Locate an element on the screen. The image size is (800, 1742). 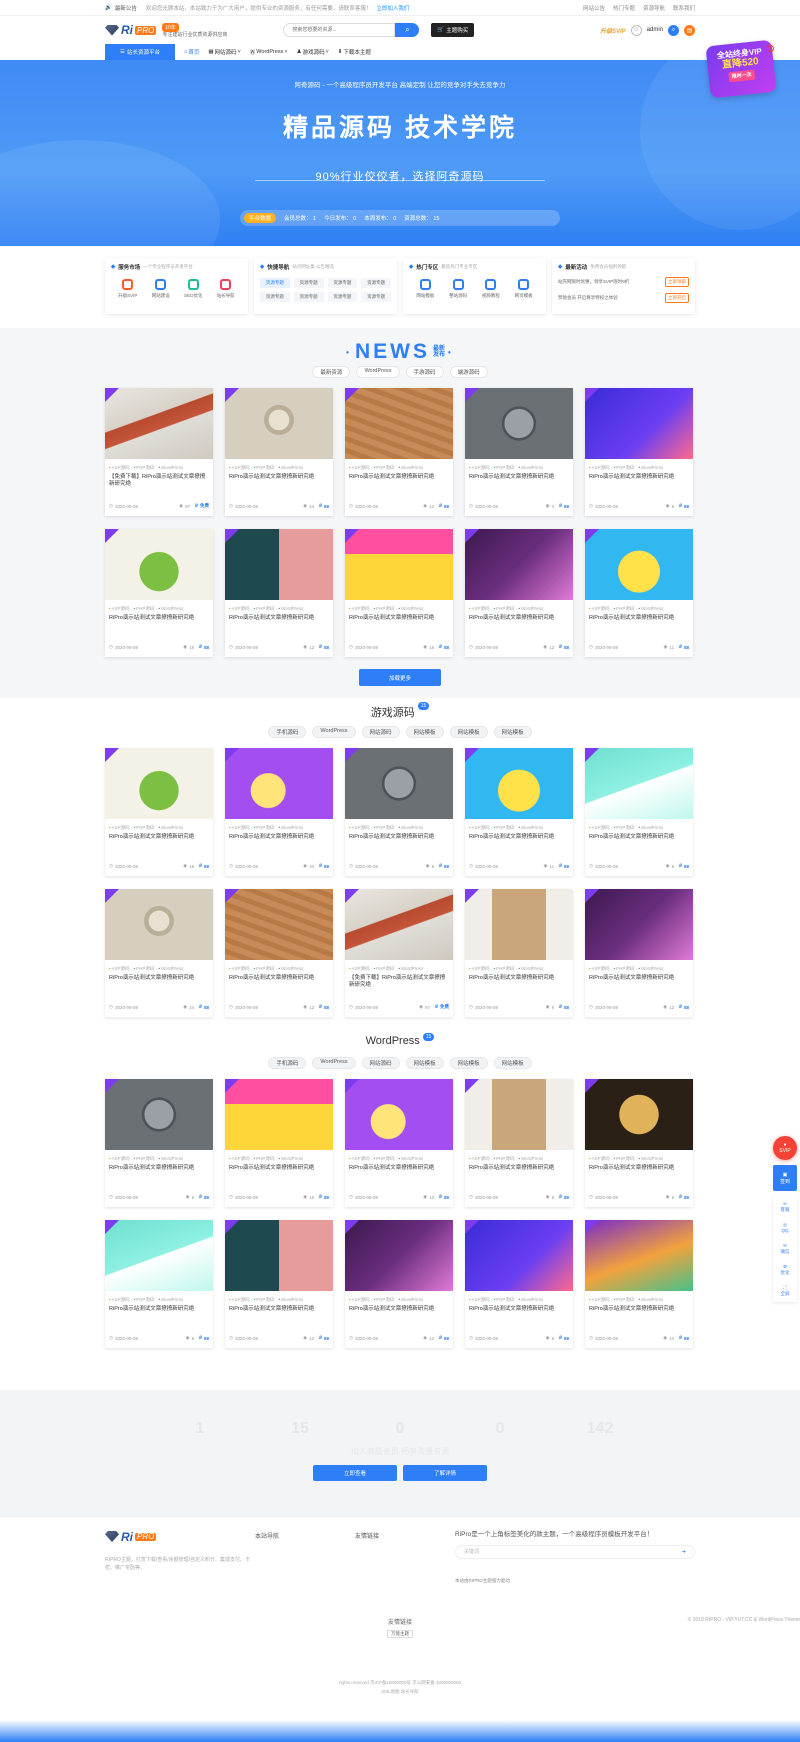
avatar: ☺ is located at coordinates (636, 30).